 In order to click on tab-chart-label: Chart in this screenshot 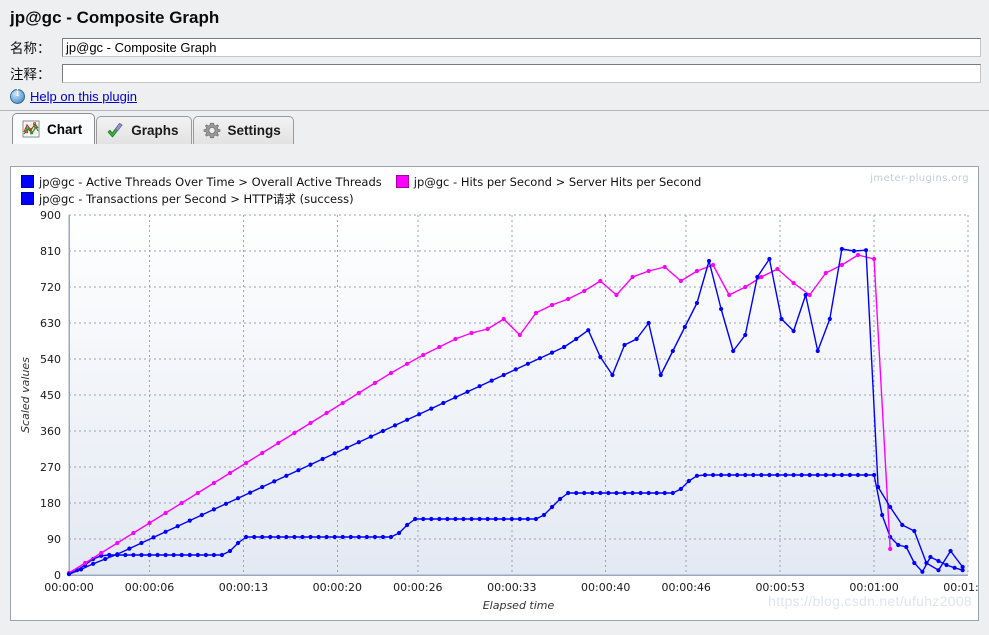, I will do `click(65, 129)`.